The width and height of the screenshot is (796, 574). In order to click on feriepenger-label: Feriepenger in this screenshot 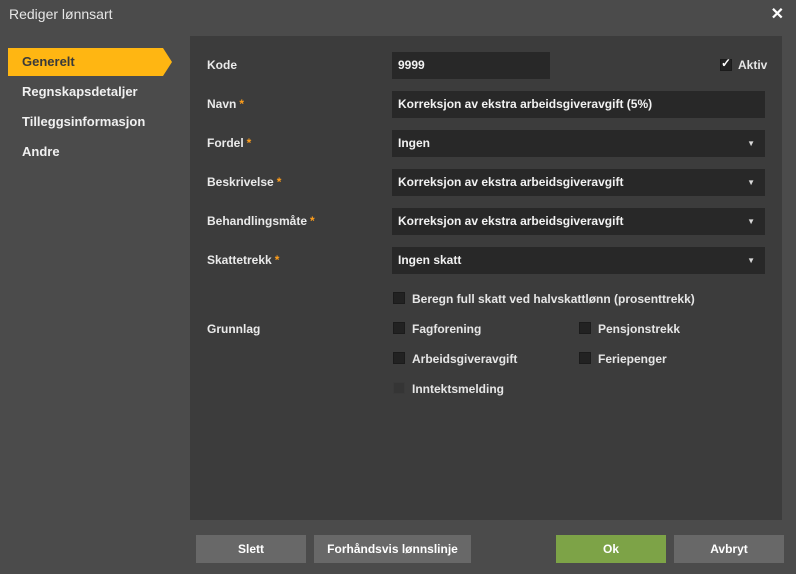, I will do `click(632, 359)`.